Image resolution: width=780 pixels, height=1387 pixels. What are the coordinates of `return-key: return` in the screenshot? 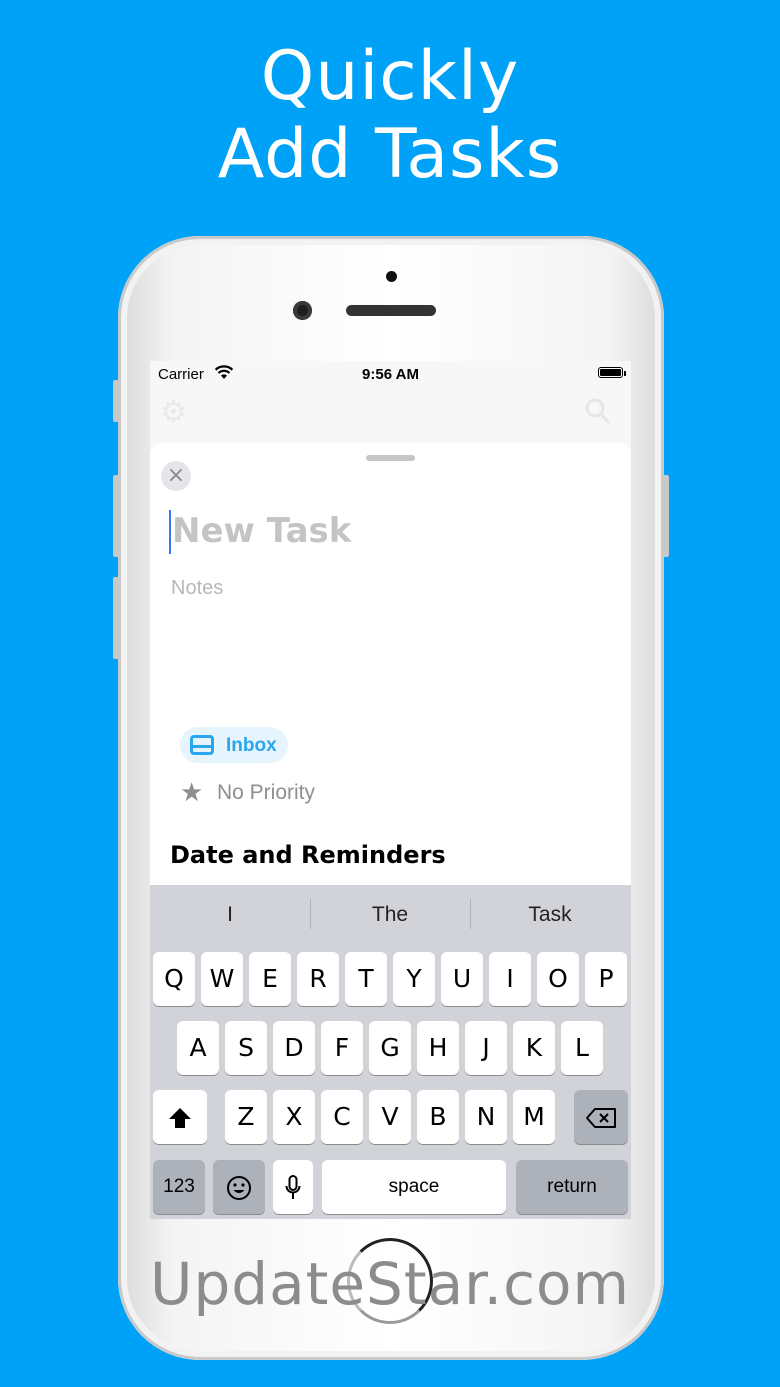 It's located at (572, 1187).